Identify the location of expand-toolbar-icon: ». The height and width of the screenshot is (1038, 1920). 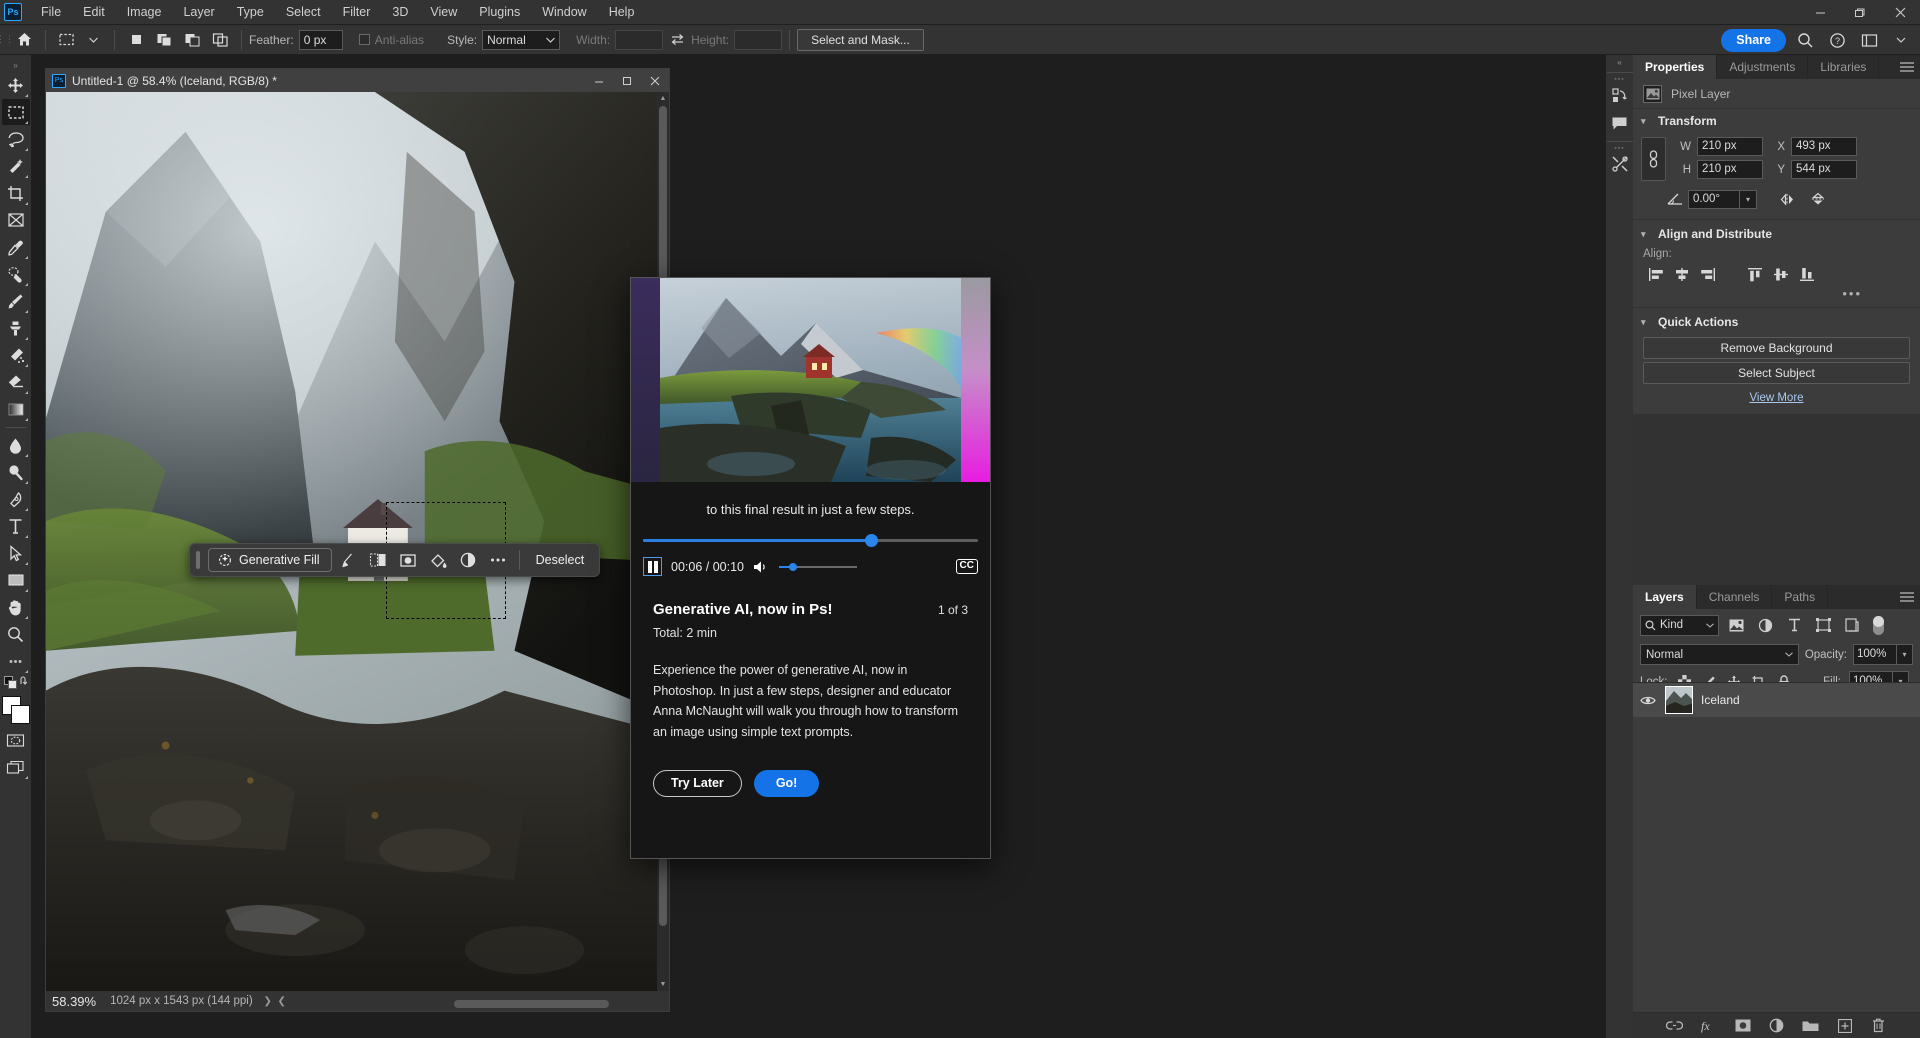
(16, 65).